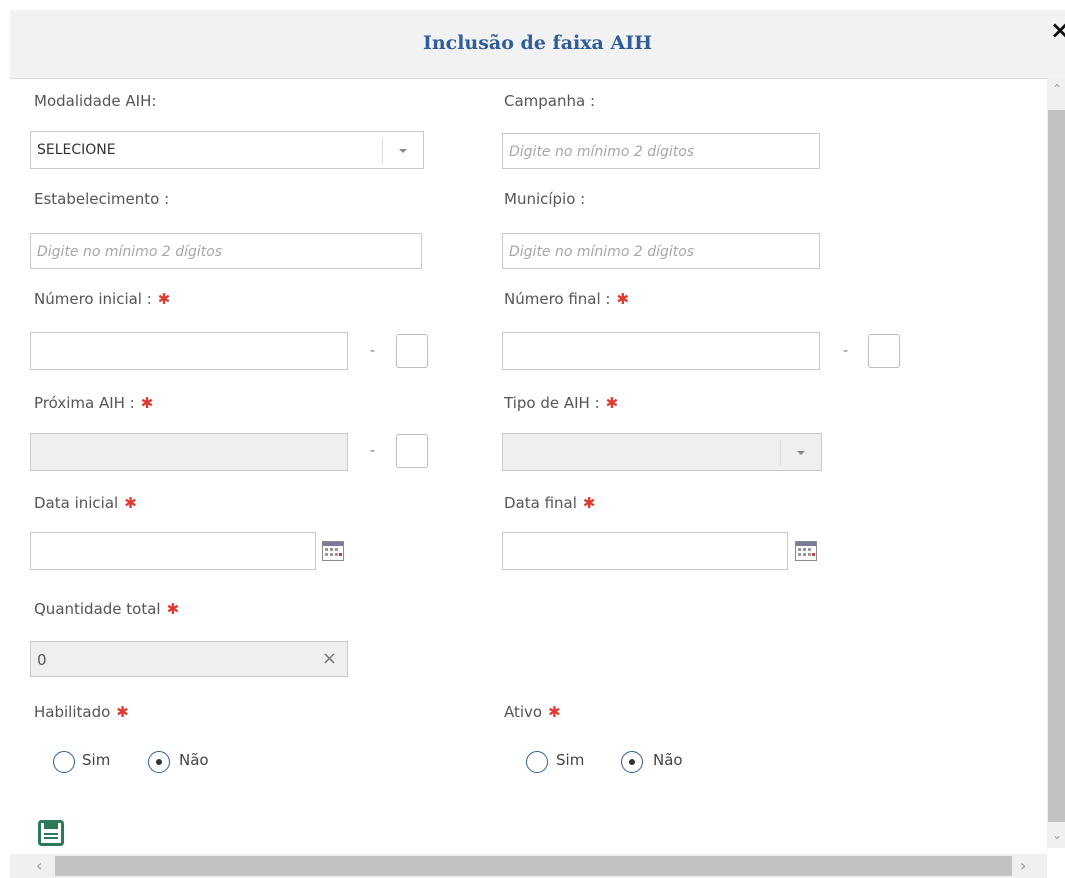 This screenshot has width=1065, height=878. I want to click on numero-inicial-label-text: Número inicial :, so click(93, 299).